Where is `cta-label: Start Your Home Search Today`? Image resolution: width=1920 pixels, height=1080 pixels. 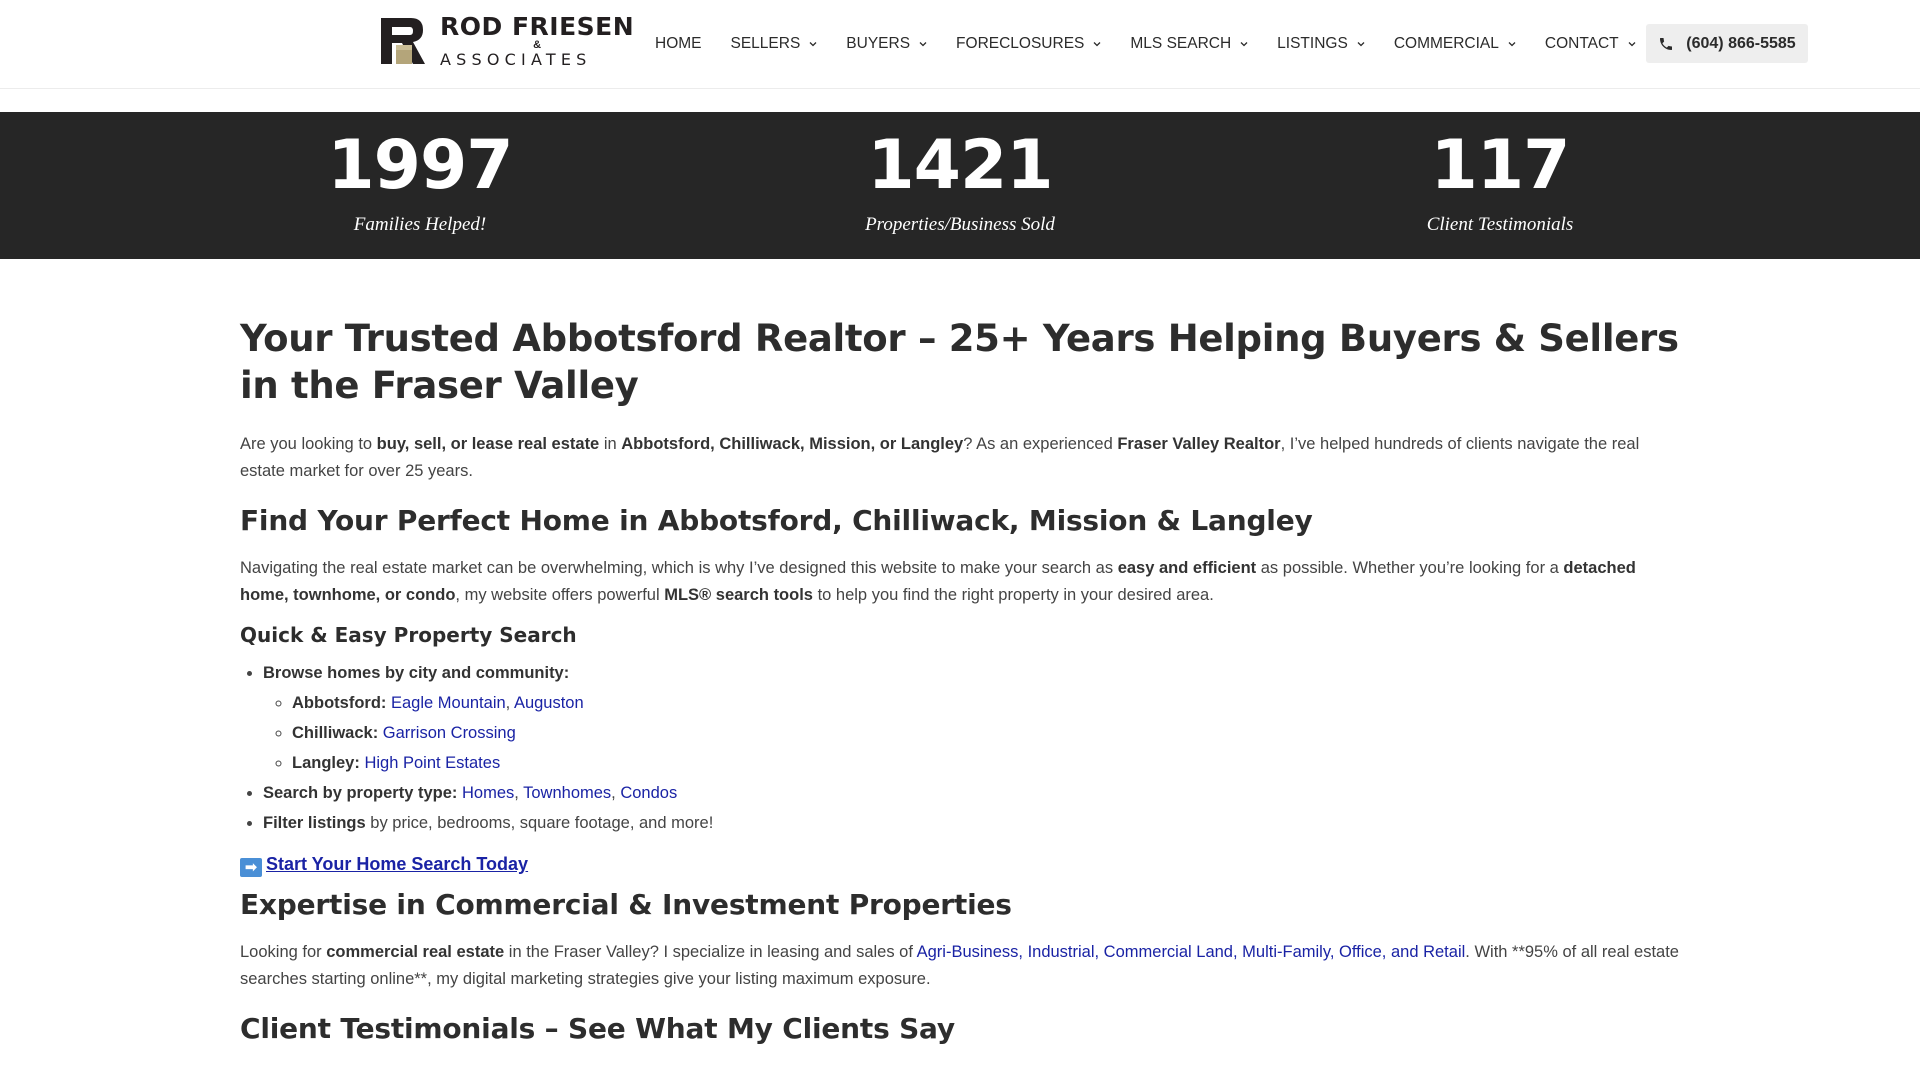 cta-label: Start Your Home Search Today is located at coordinates (397, 864).